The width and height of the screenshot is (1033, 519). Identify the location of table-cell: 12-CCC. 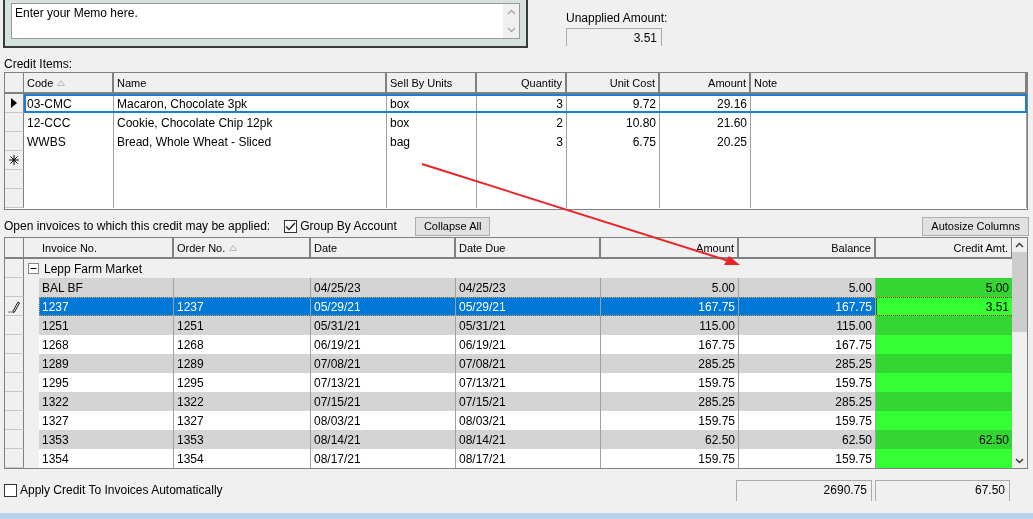
(49, 122).